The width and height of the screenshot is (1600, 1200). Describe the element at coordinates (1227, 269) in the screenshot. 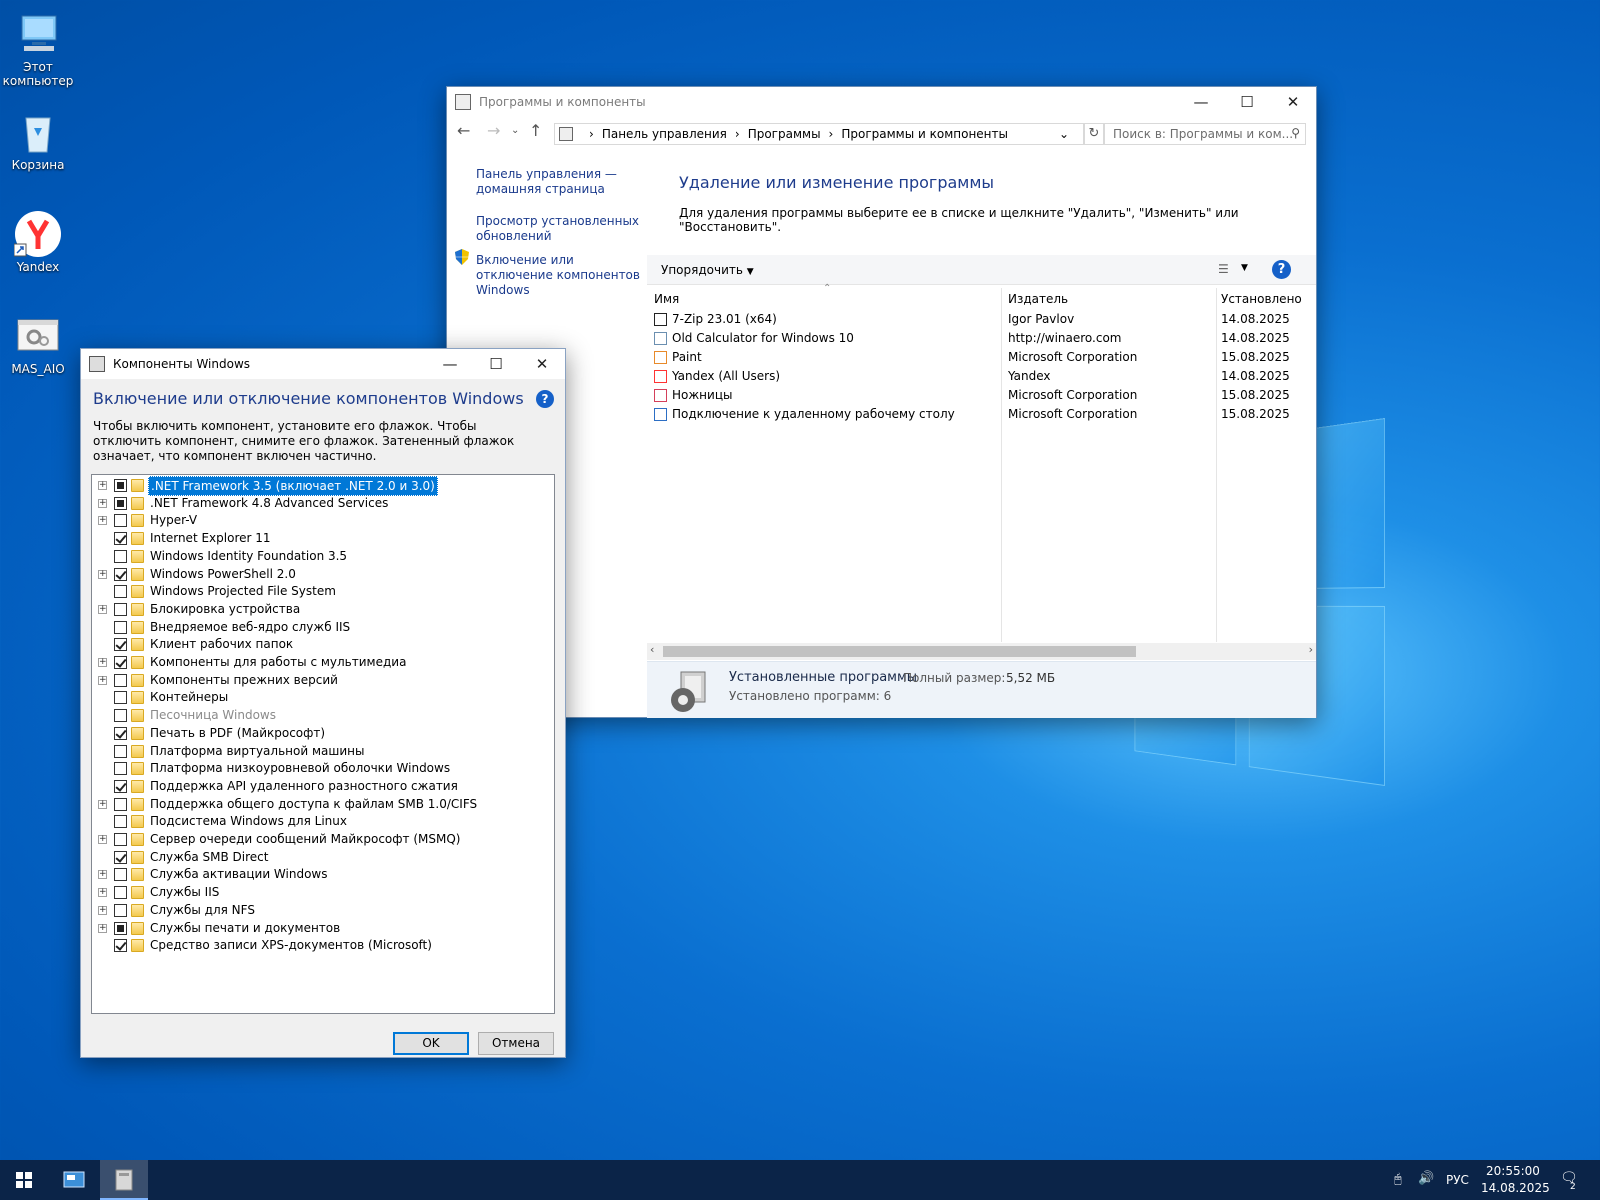

I see `view-list-icon: ☰` at that location.